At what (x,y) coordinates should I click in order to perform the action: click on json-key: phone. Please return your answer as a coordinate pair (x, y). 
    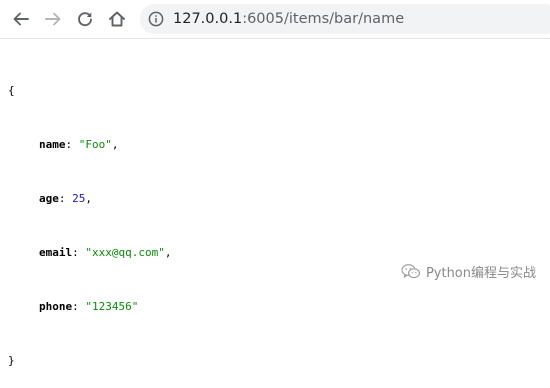
    Looking at the image, I should click on (56, 306).